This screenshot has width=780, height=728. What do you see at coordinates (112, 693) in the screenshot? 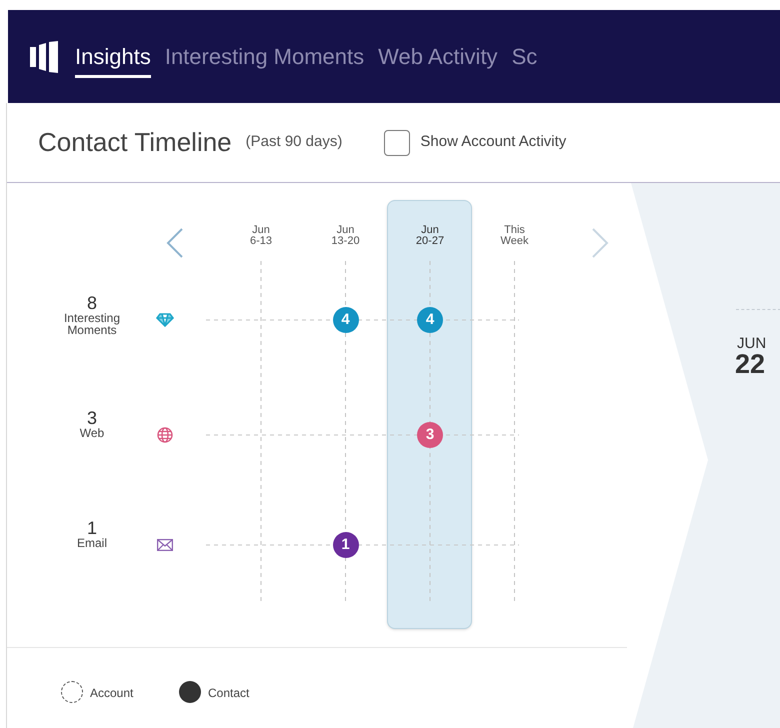
I see `legend-label: Account` at bounding box center [112, 693].